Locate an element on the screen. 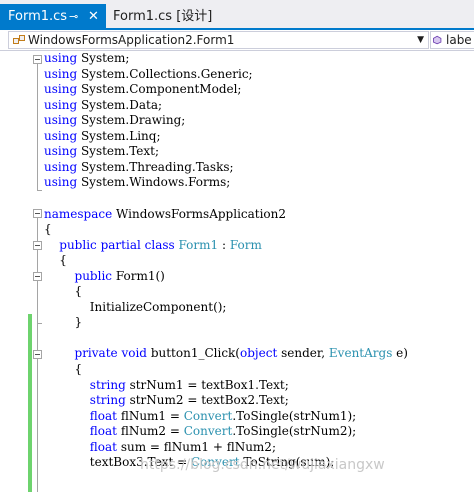 This screenshot has width=474, height=492. code-token: System.Windows.Forms; is located at coordinates (154, 182).